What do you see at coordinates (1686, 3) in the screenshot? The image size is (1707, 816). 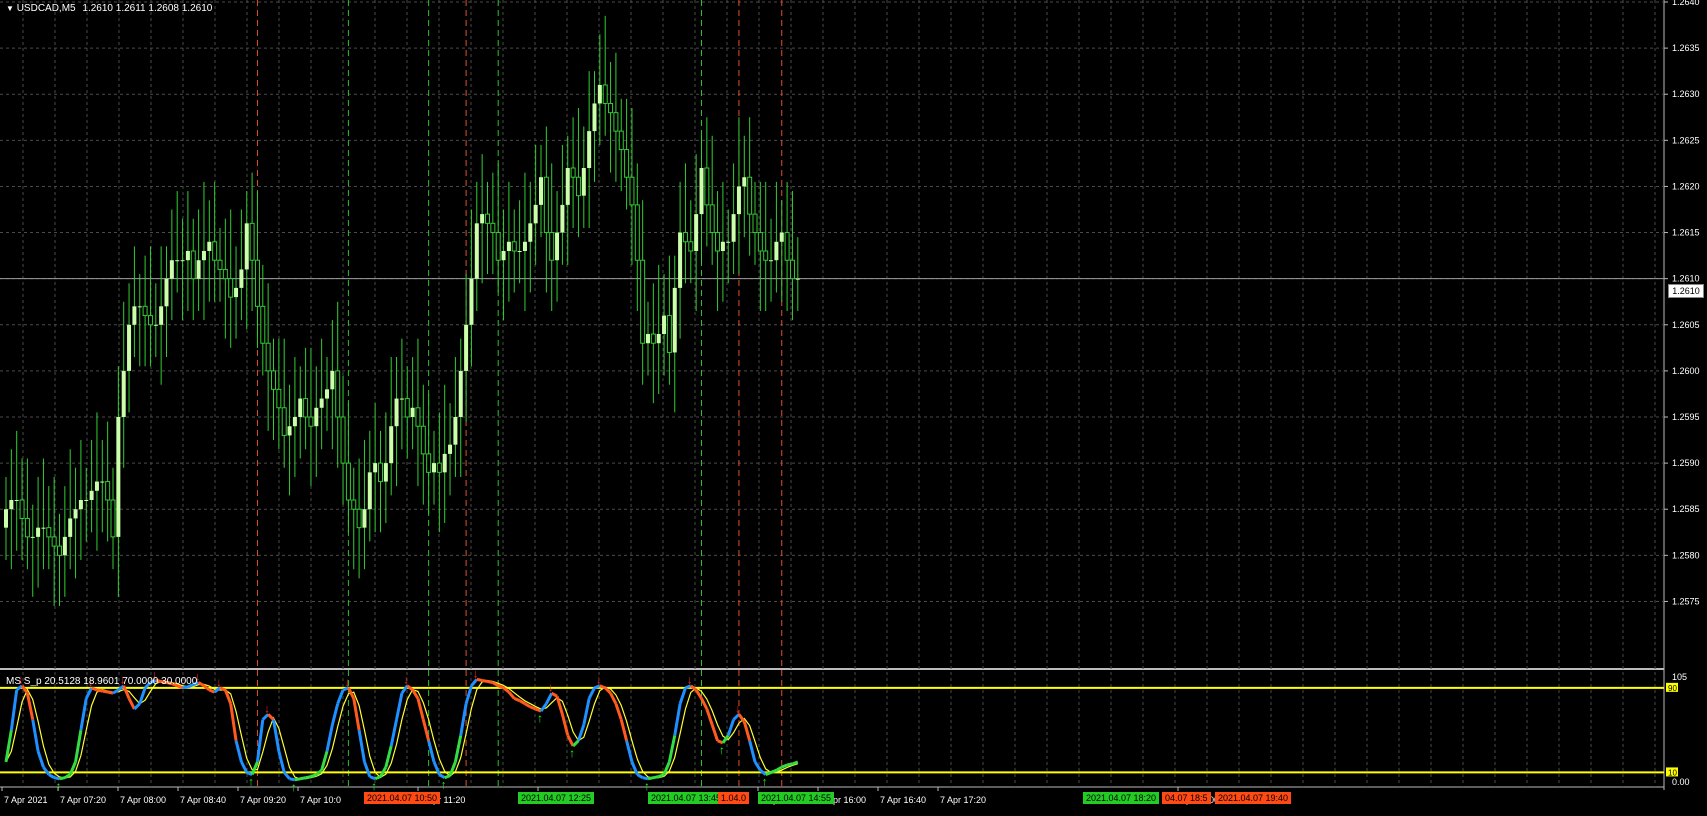 I see `price-label: 1.2640` at bounding box center [1686, 3].